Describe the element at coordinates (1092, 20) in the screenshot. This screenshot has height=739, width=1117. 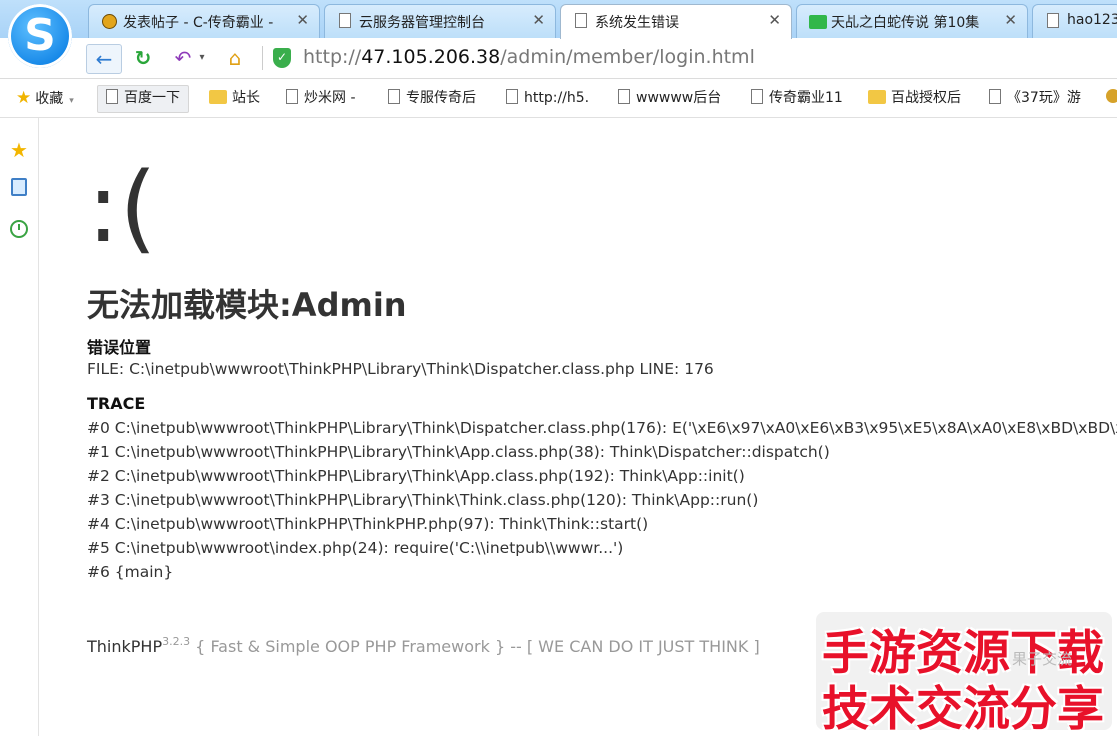
I see `tab-label: hao123` at that location.